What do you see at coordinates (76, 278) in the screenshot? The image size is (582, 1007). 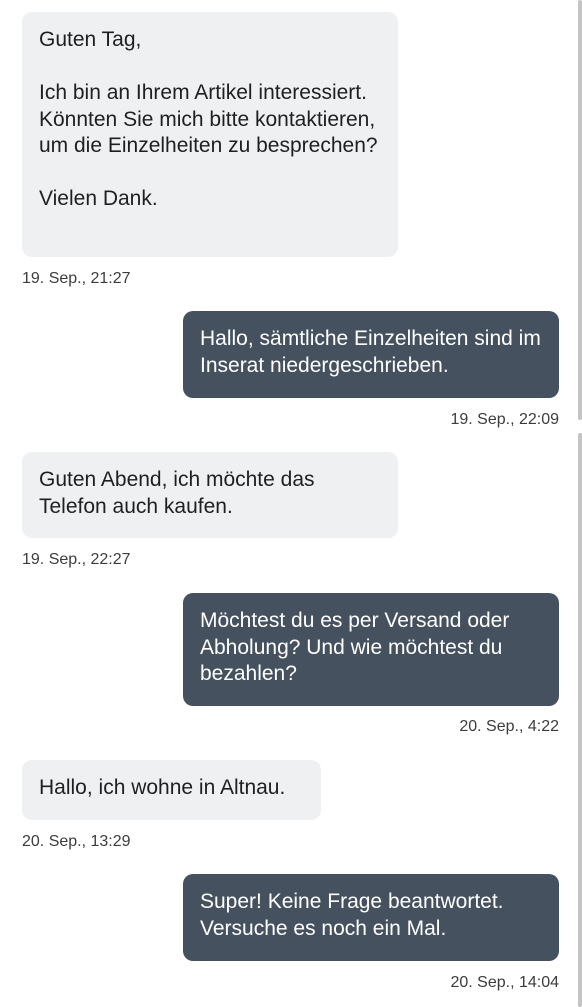 I see `message-timestamp: 19. Sep., 21:27` at bounding box center [76, 278].